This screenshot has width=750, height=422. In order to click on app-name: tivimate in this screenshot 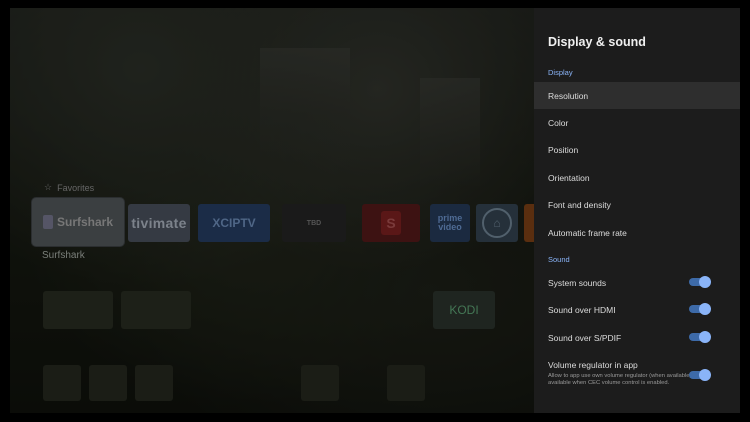, I will do `click(159, 223)`.